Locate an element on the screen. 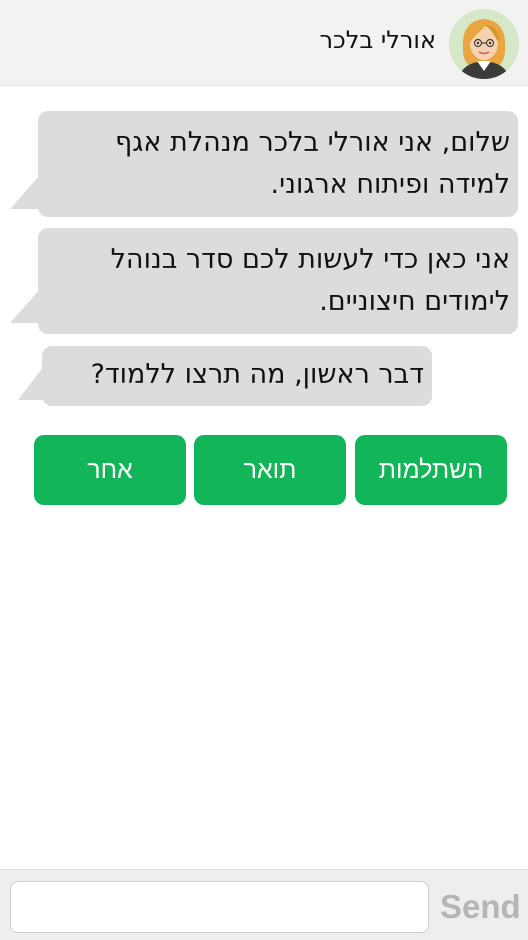 The height and width of the screenshot is (940, 528). message-line: לימודים חיצוניים. is located at coordinates (414, 301).